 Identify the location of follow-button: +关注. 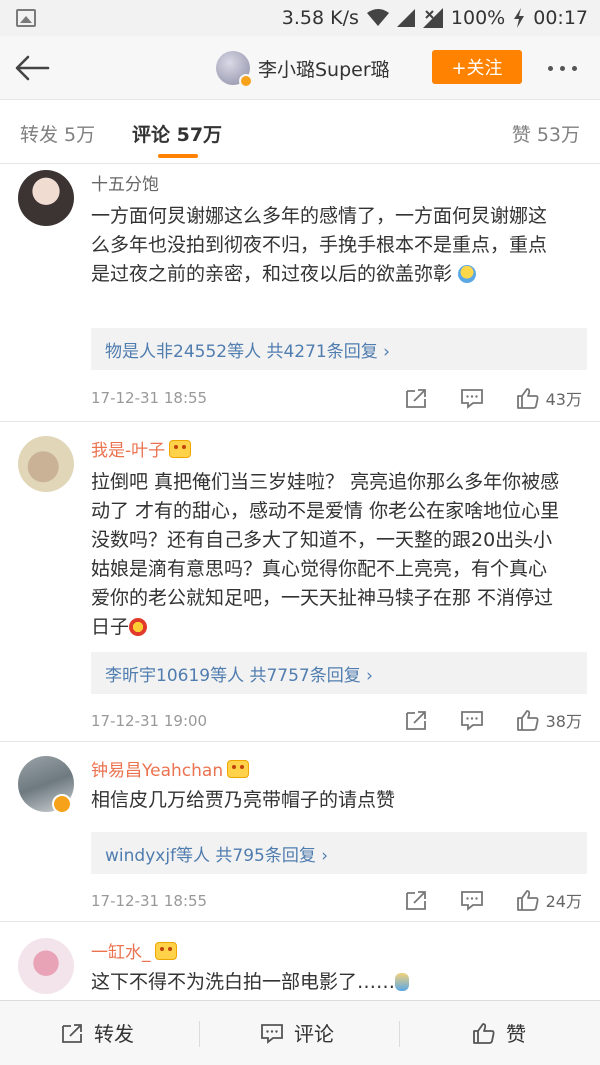
(477, 67).